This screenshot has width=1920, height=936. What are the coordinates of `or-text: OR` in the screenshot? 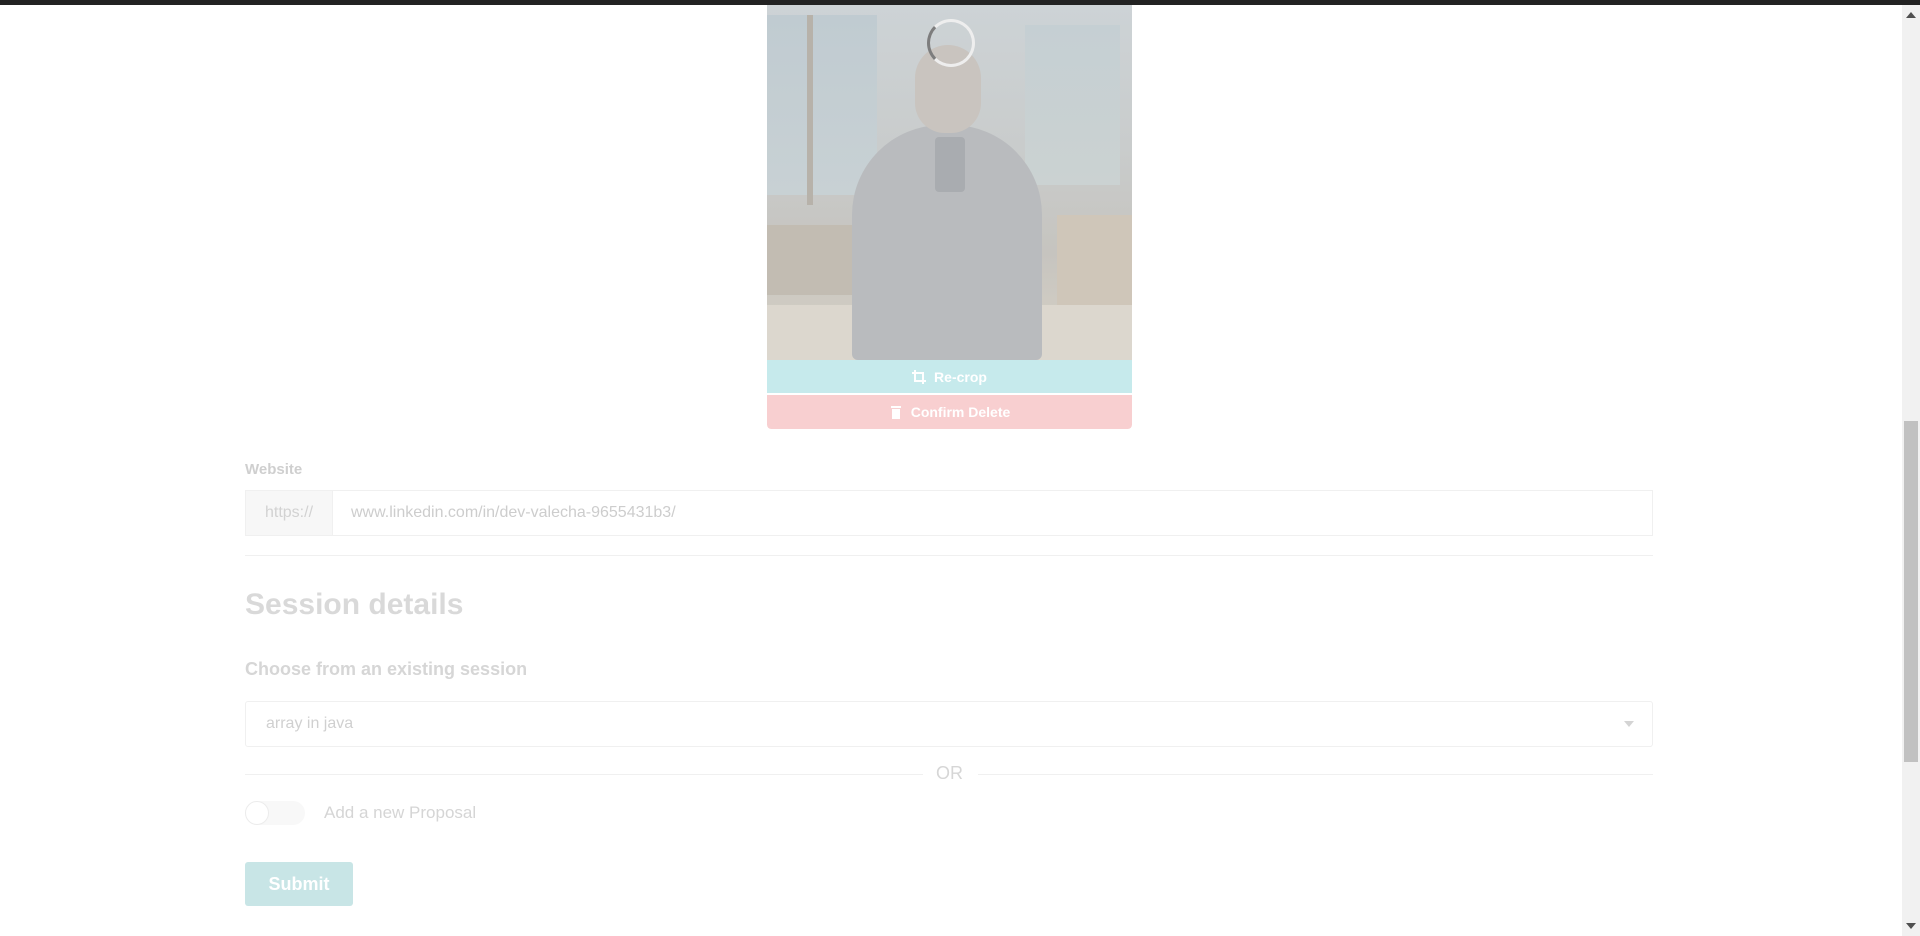 It's located at (949, 773).